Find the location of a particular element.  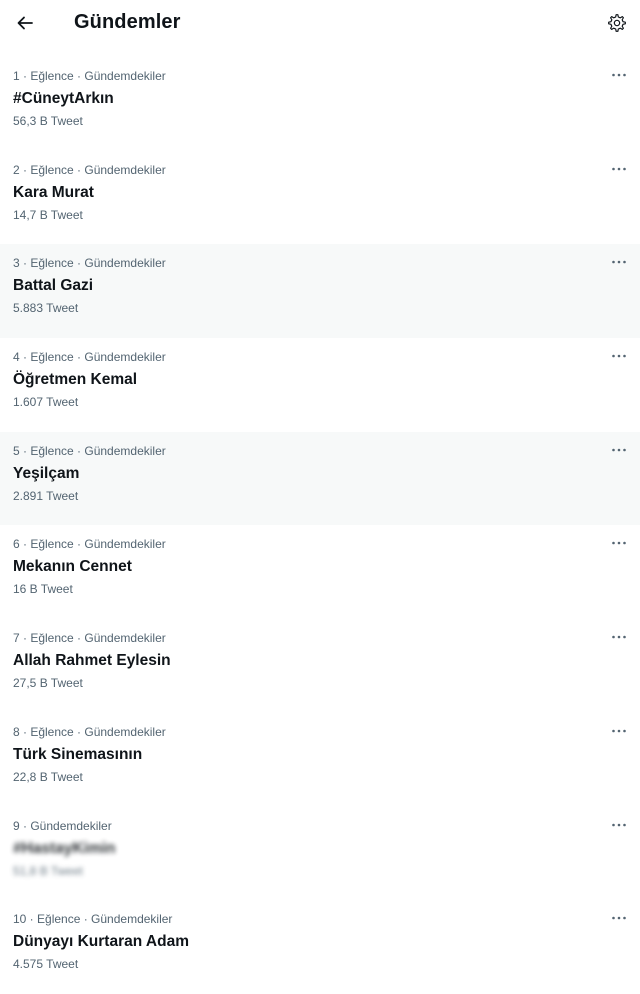

trend-meta: 5 · Eğlence · Gündemdekiler is located at coordinates (89, 450).